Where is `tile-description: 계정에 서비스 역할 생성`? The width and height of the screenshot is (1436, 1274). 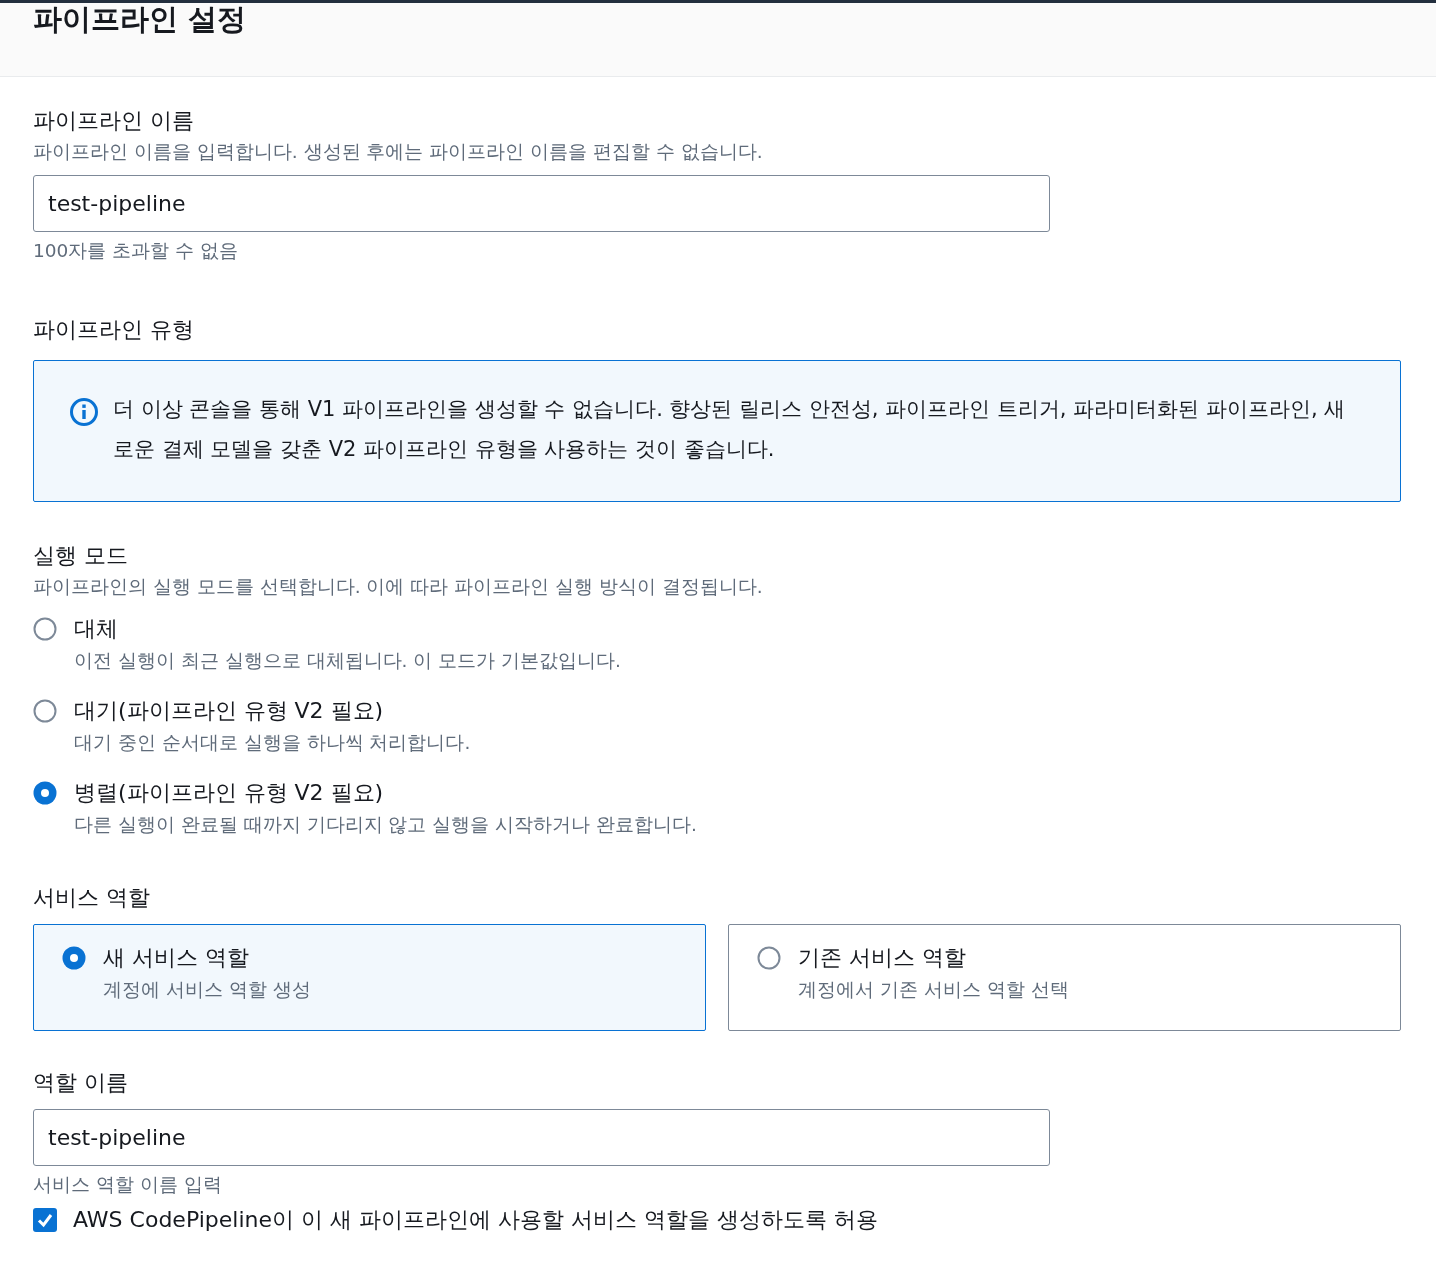 tile-description: 계정에 서비스 역할 생성 is located at coordinates (207, 990).